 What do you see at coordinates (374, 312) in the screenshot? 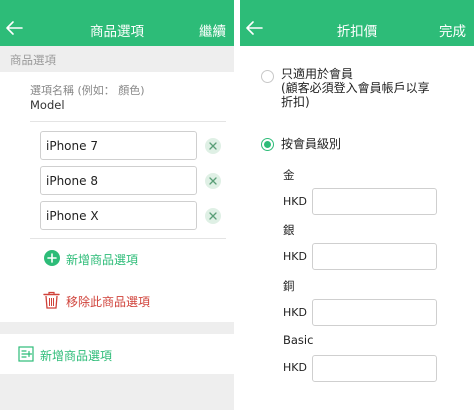
I see `price-input-bronze` at bounding box center [374, 312].